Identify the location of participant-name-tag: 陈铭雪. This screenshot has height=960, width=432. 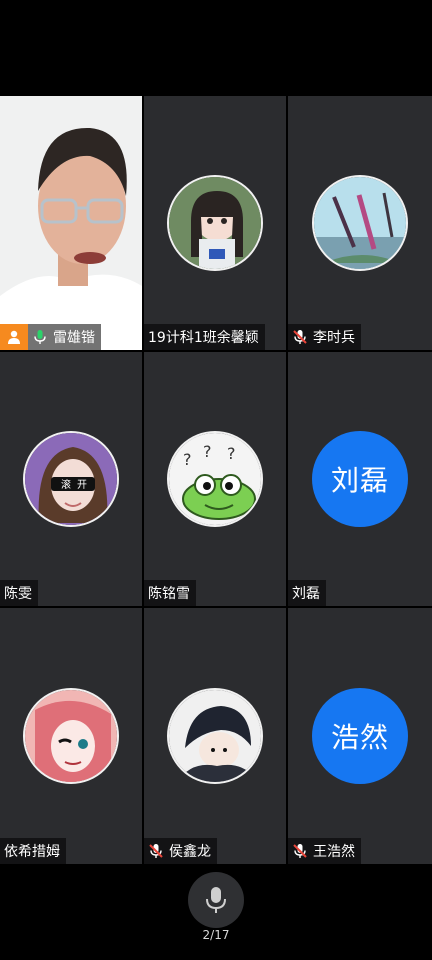
(170, 593).